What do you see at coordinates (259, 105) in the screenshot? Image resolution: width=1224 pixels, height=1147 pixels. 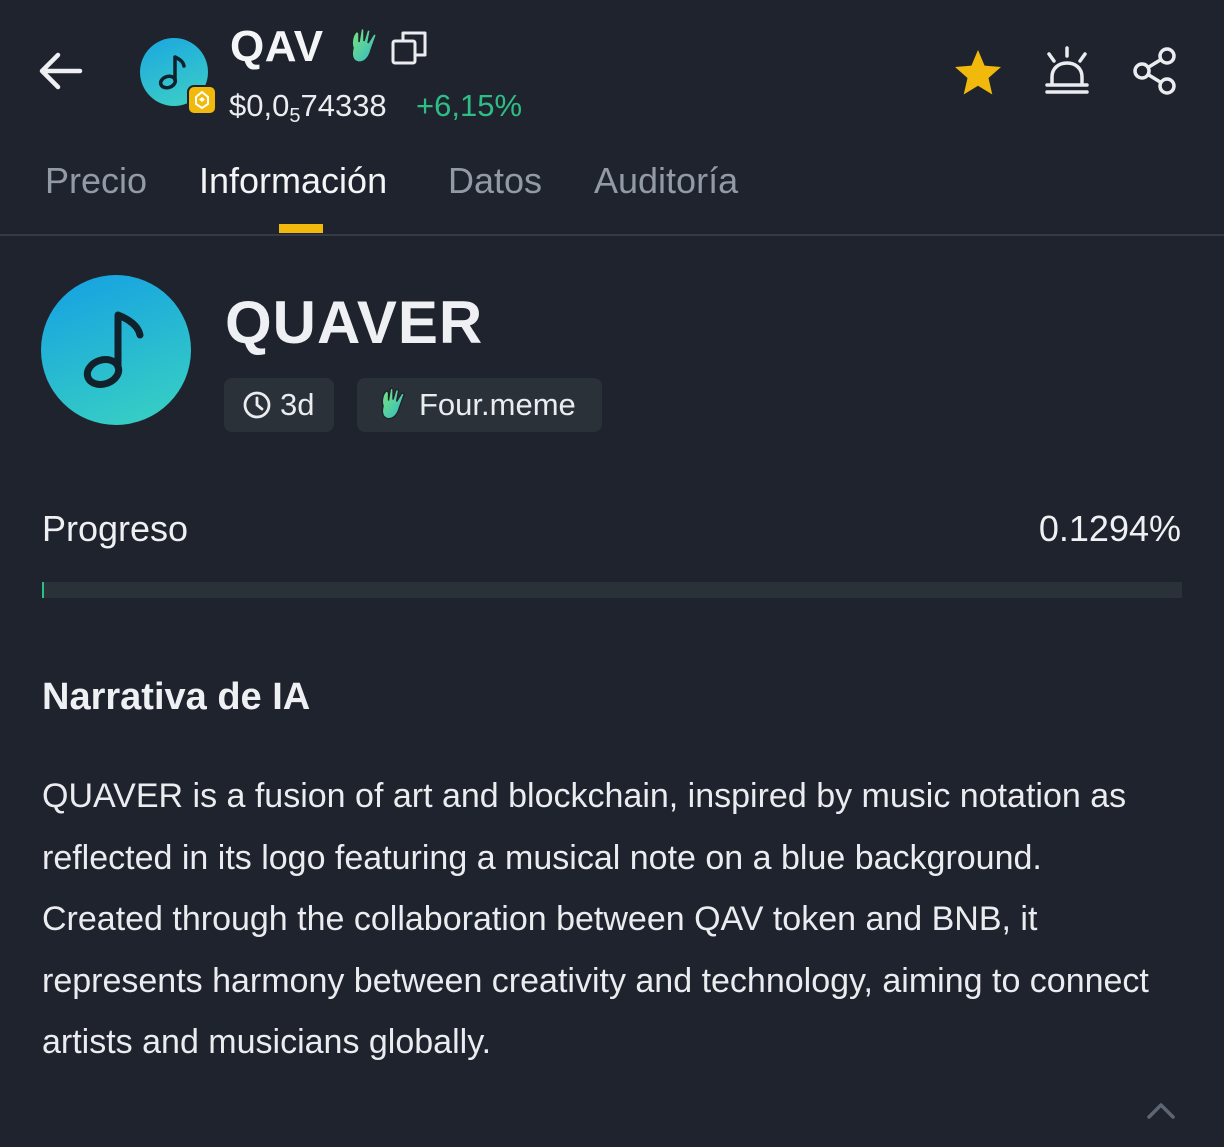 I see `price-prefix: $0,0` at bounding box center [259, 105].